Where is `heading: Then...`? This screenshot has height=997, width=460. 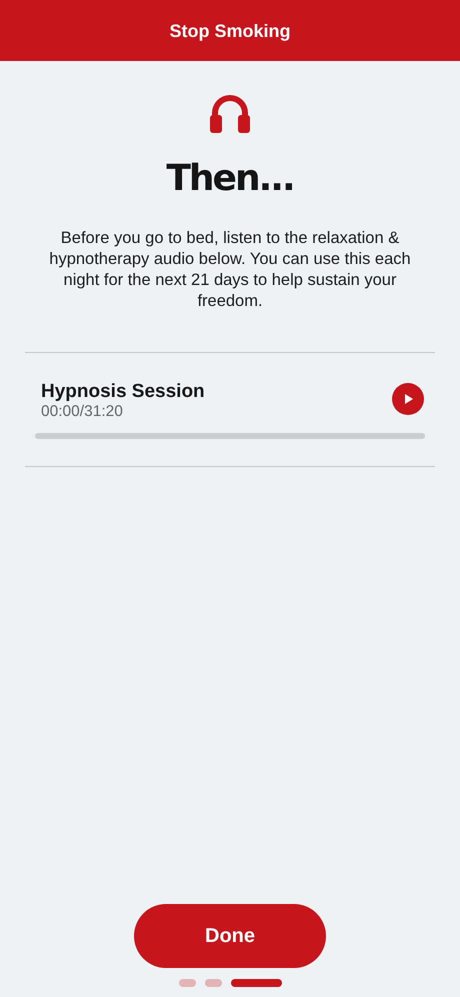
heading: Then... is located at coordinates (230, 179).